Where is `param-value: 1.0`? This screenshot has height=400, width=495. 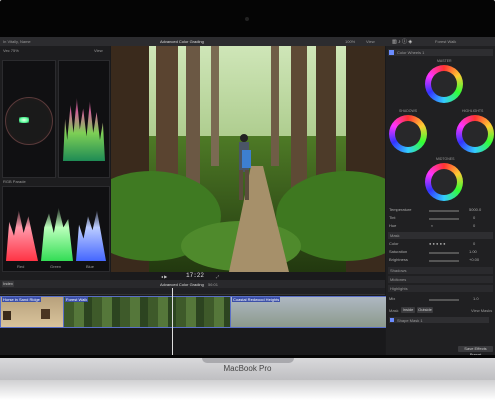 param-value: 1.0 is located at coordinates (476, 298).